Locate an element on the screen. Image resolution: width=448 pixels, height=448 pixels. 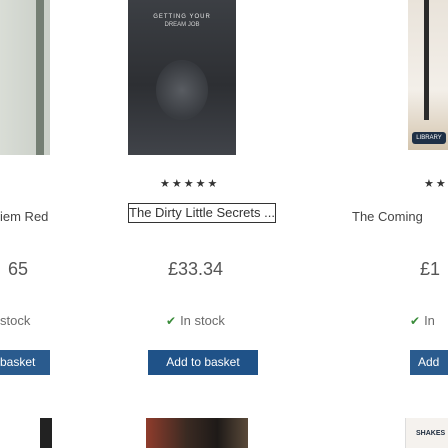
cover-figure is located at coordinates (426, 60).